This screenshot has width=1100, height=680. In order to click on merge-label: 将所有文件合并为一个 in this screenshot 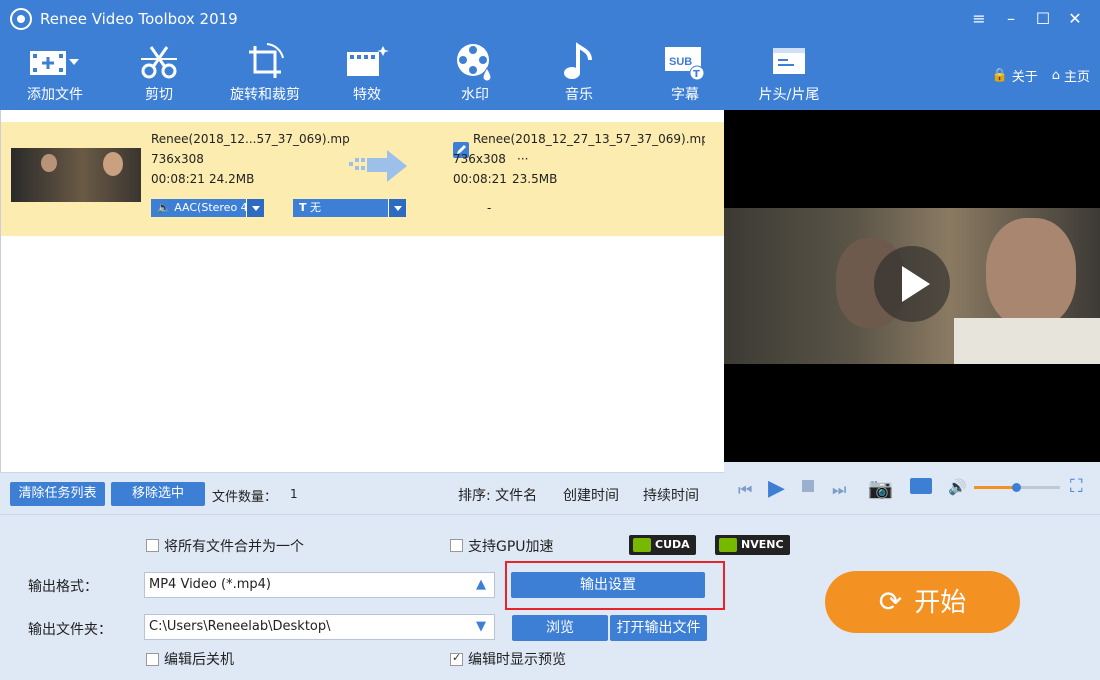, I will do `click(234, 547)`.